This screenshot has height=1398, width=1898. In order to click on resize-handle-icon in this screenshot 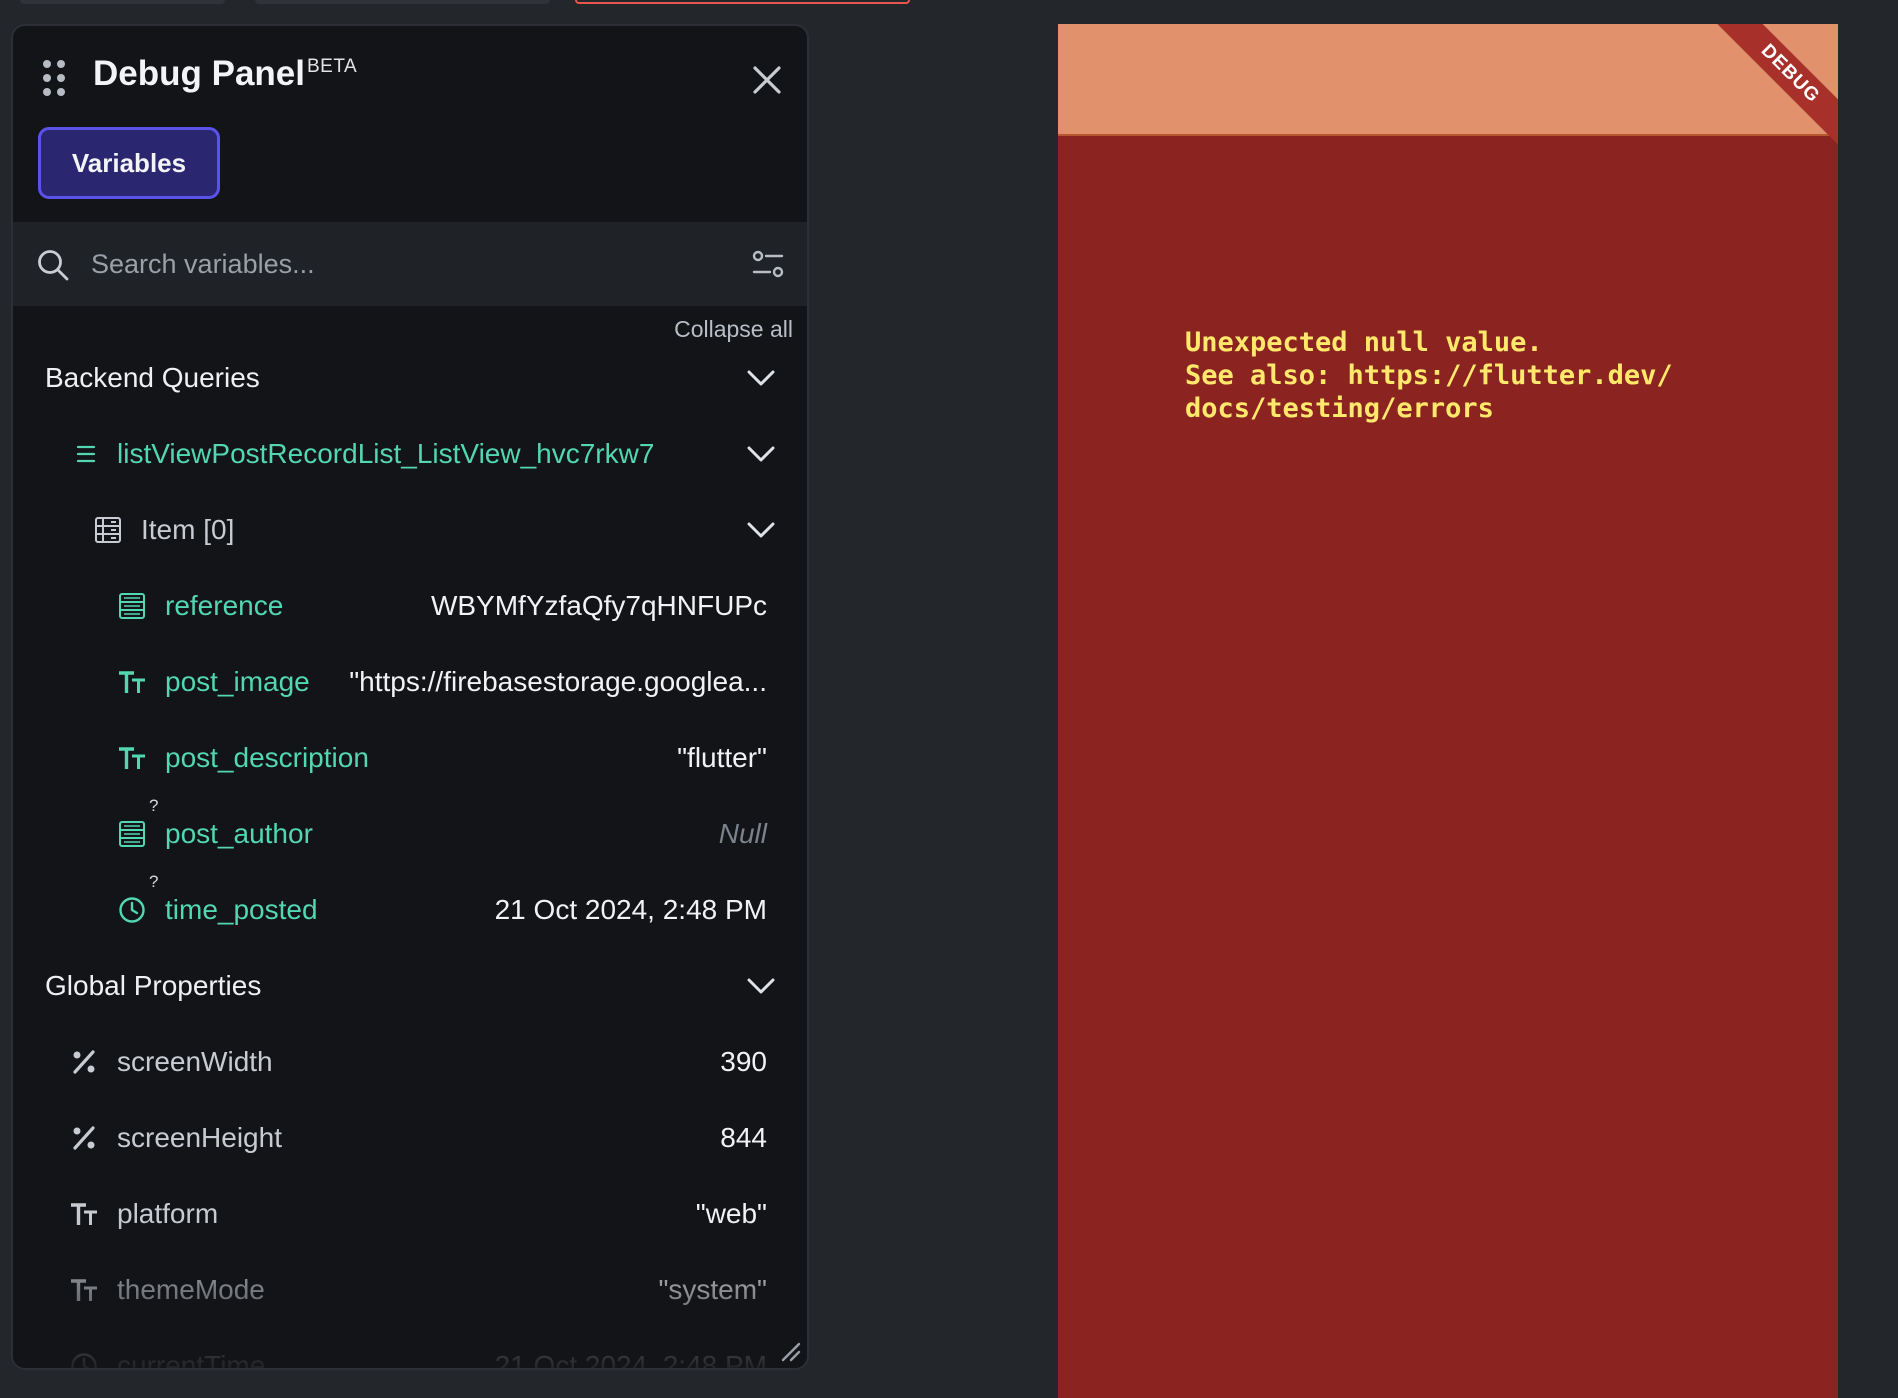, I will do `click(790, 1351)`.